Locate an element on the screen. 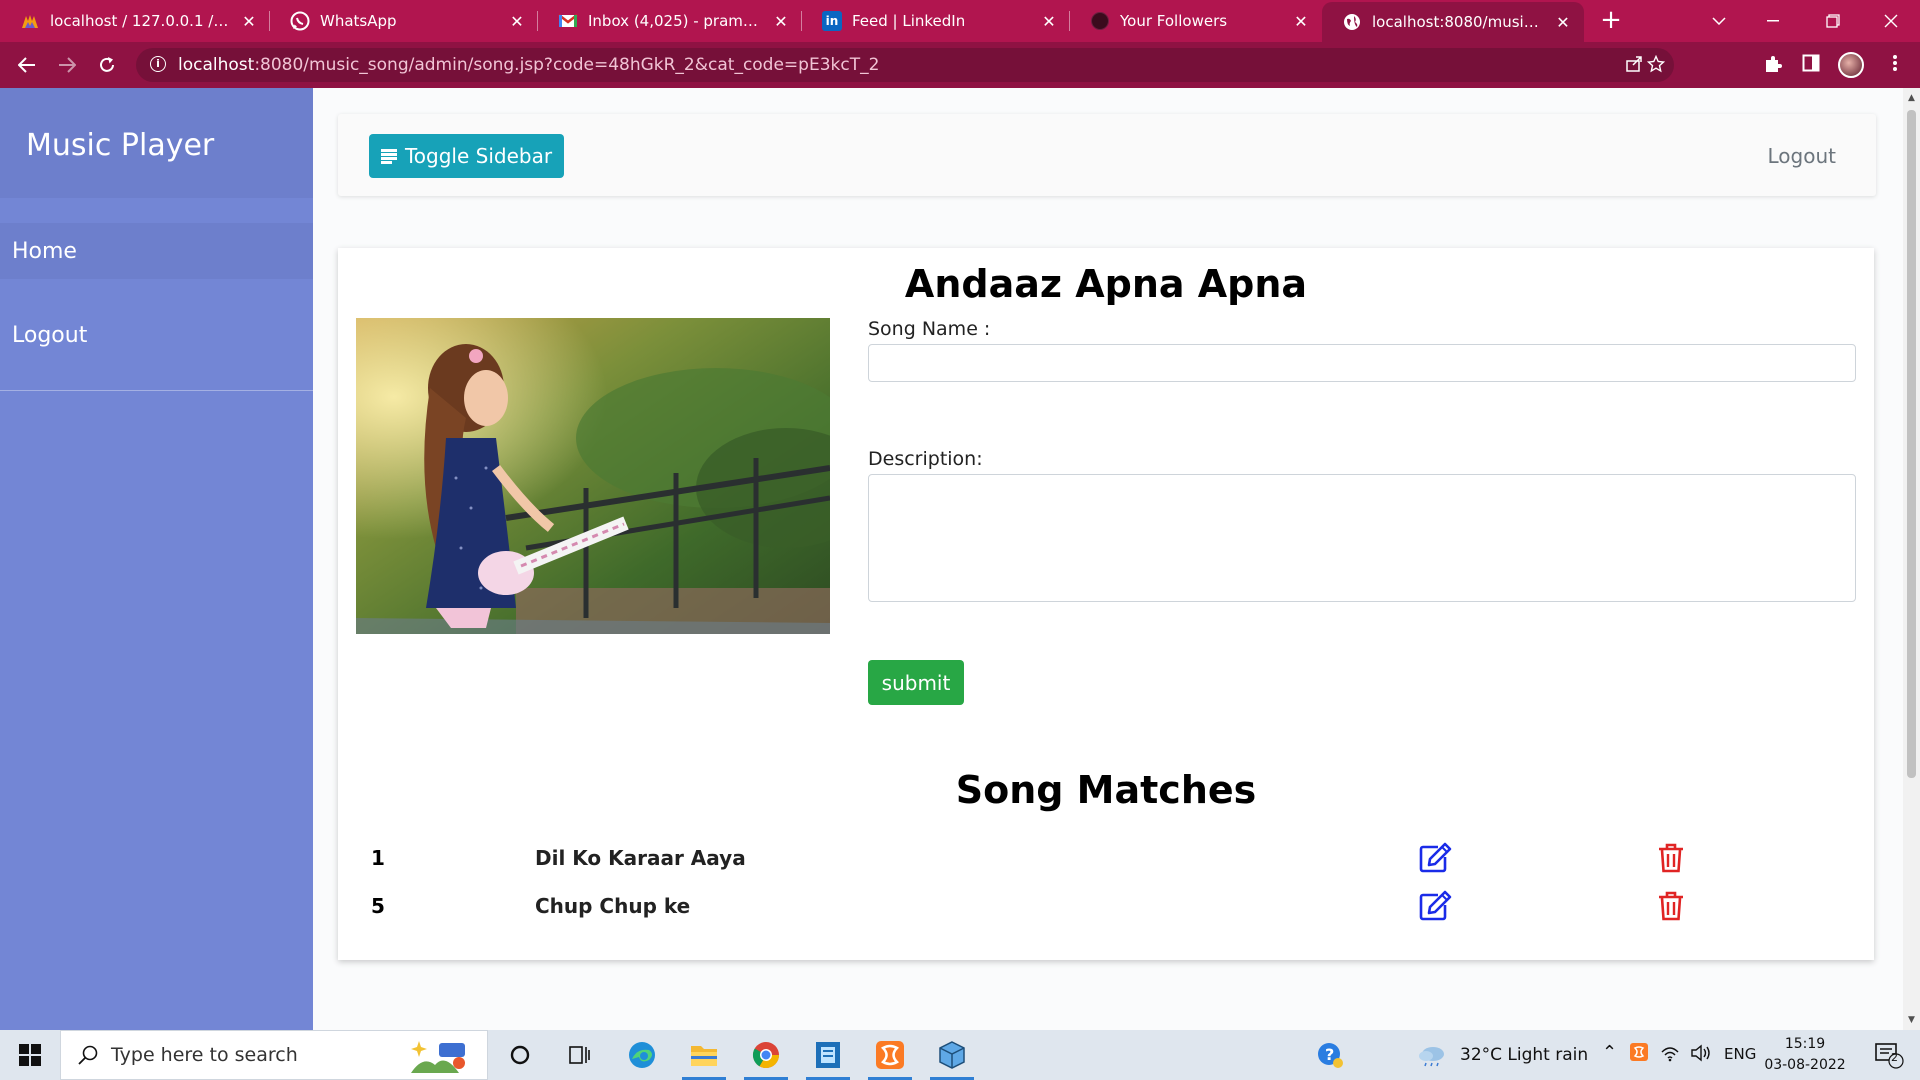 The width and height of the screenshot is (1920, 1080). notification-count: 2 is located at coordinates (1894, 1057).